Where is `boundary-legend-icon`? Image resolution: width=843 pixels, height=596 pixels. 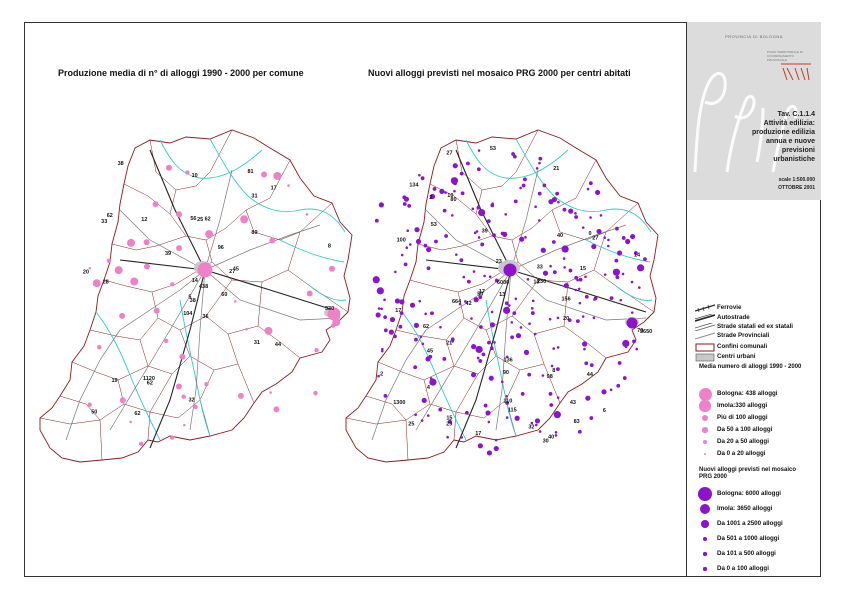 boundary-legend-icon is located at coordinates (705, 347).